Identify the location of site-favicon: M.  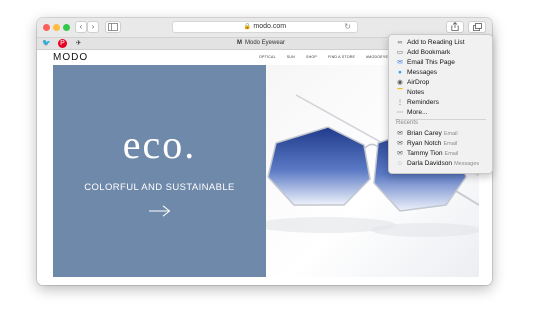
(239, 43).